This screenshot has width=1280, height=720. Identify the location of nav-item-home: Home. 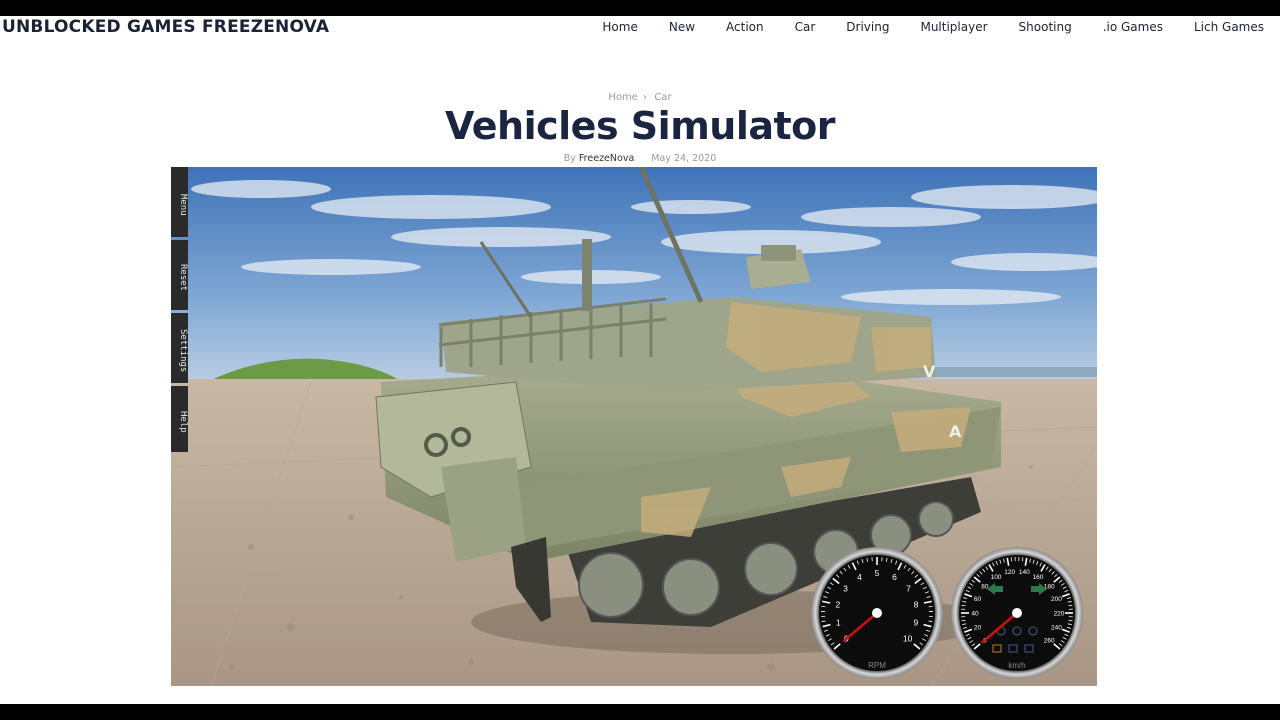
(619, 27).